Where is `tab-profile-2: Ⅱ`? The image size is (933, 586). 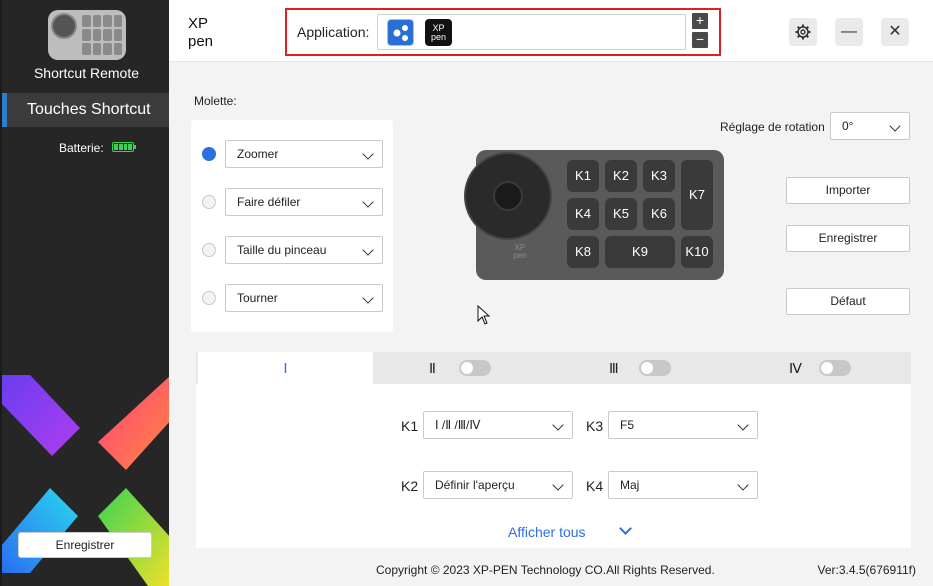
tab-profile-2: Ⅱ is located at coordinates (432, 368).